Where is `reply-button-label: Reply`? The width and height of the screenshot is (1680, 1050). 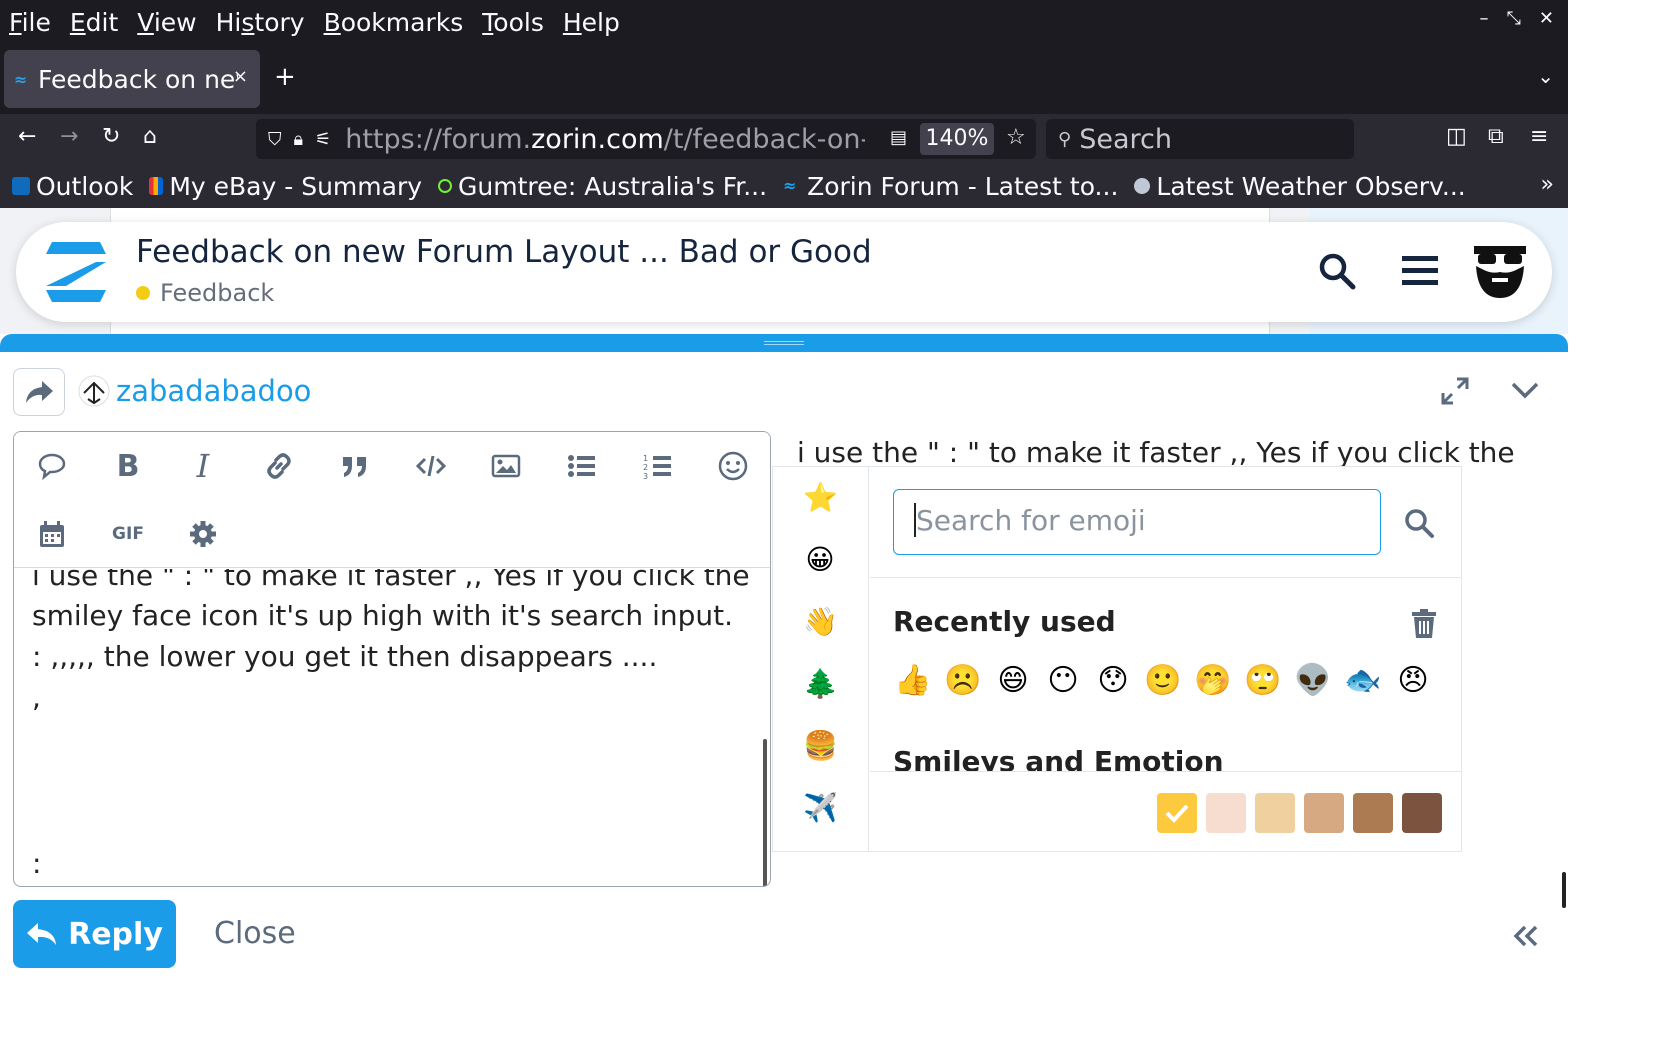 reply-button-label: Reply is located at coordinates (115, 934).